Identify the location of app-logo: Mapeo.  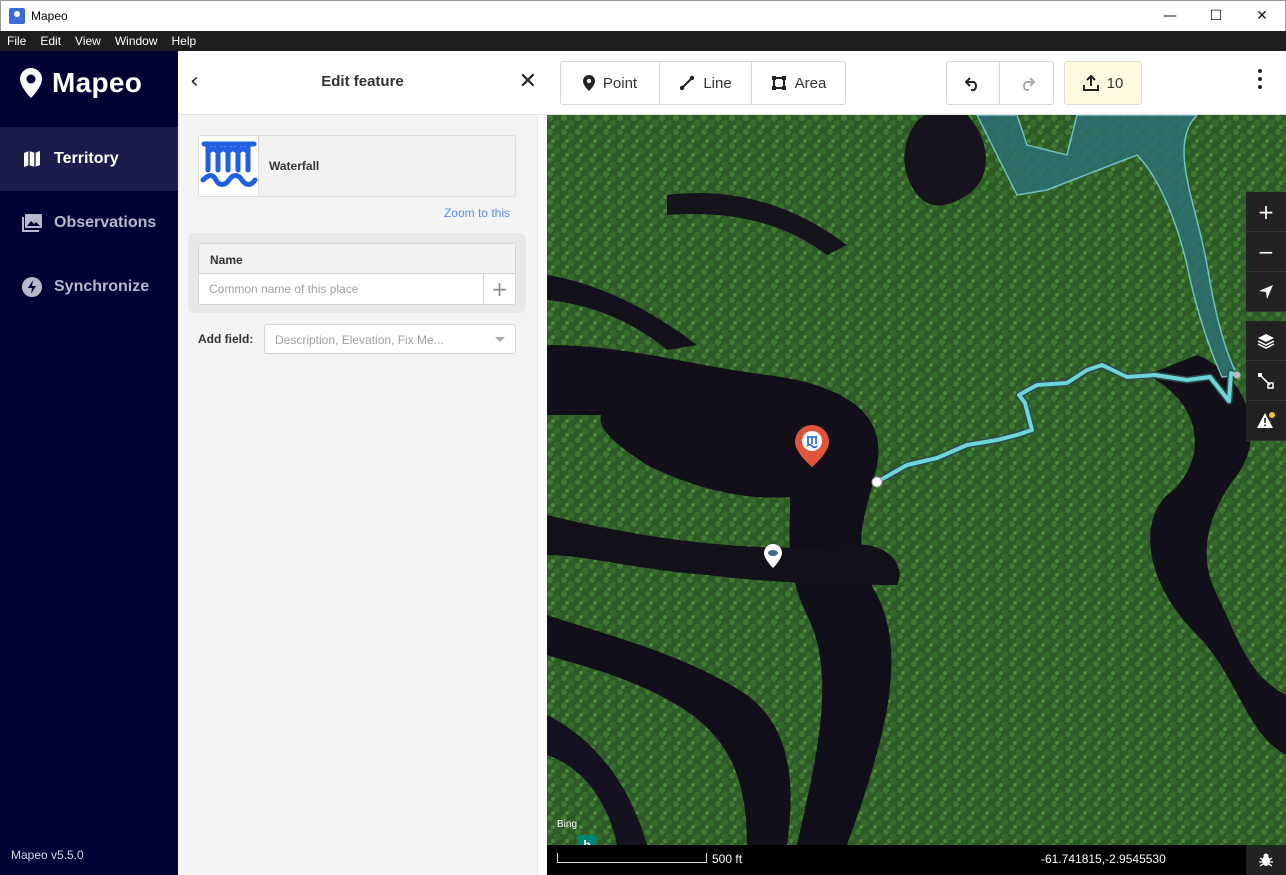
(81, 83).